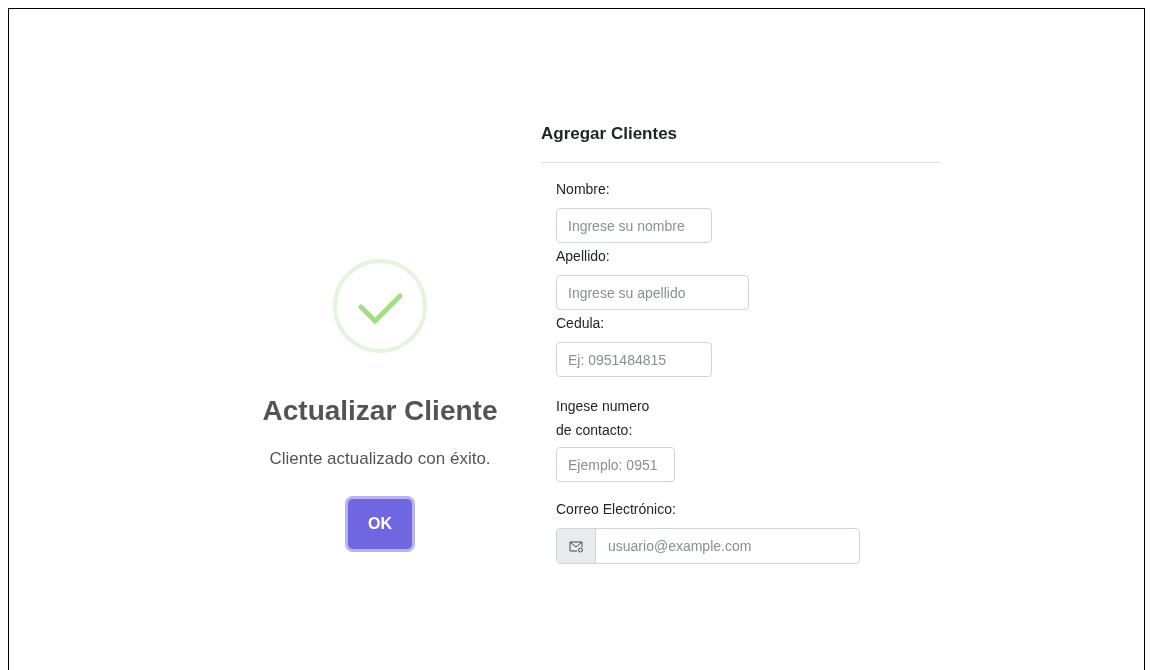 This screenshot has width=1153, height=670. What do you see at coordinates (603, 406) in the screenshot?
I see `field-label: Ingese numero` at bounding box center [603, 406].